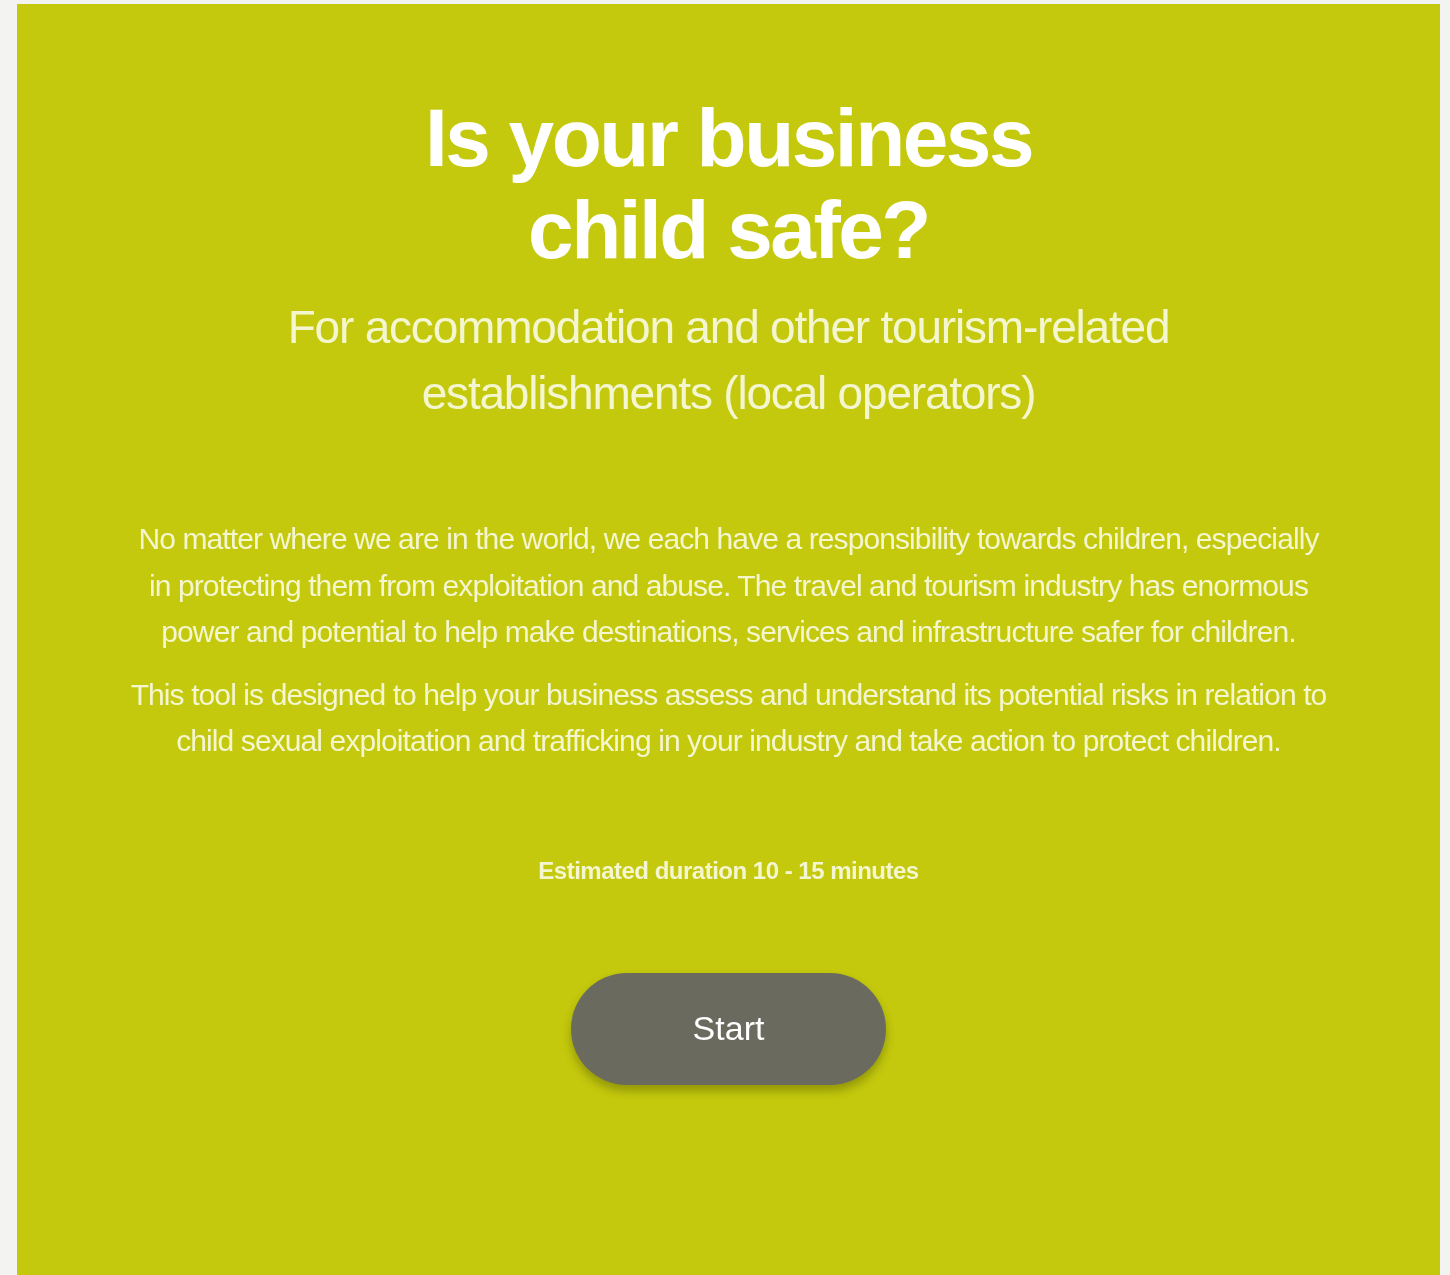 The width and height of the screenshot is (1450, 1275). I want to click on intro-paragraph: No matter where we are in the world, we each have a responsibility towards children, especially in protecting them from exploitation and abuse. The travel and tourism industry has enormous power and potential to help make destinations, services and infrastructure safer for children., so click(729, 585).